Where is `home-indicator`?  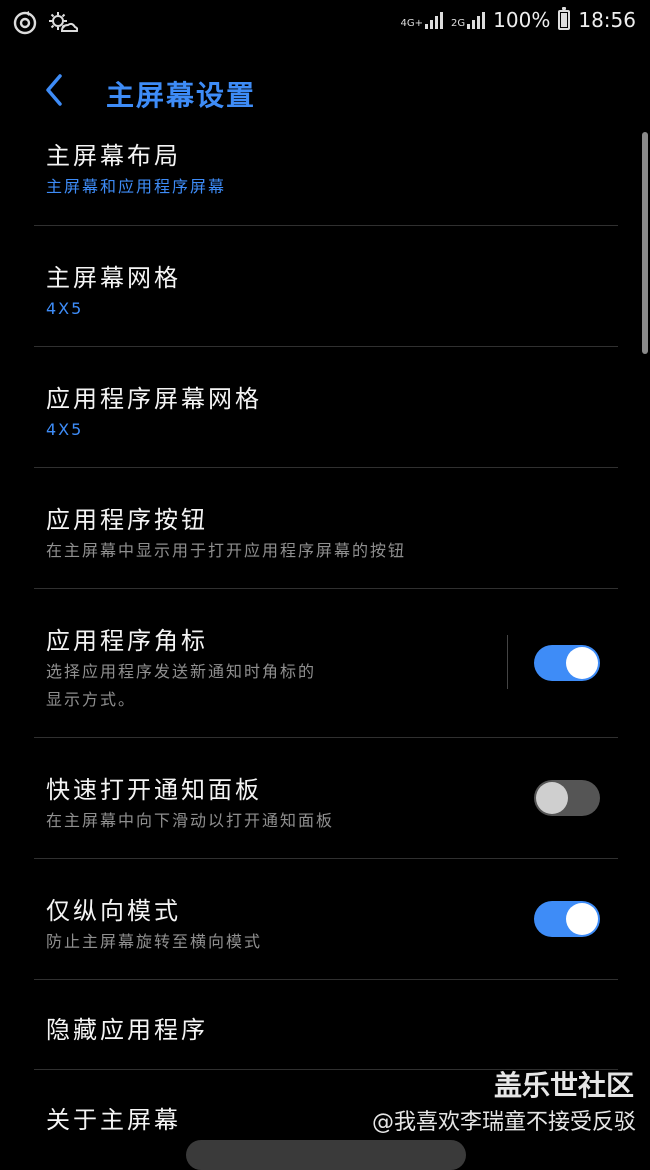 home-indicator is located at coordinates (326, 1155).